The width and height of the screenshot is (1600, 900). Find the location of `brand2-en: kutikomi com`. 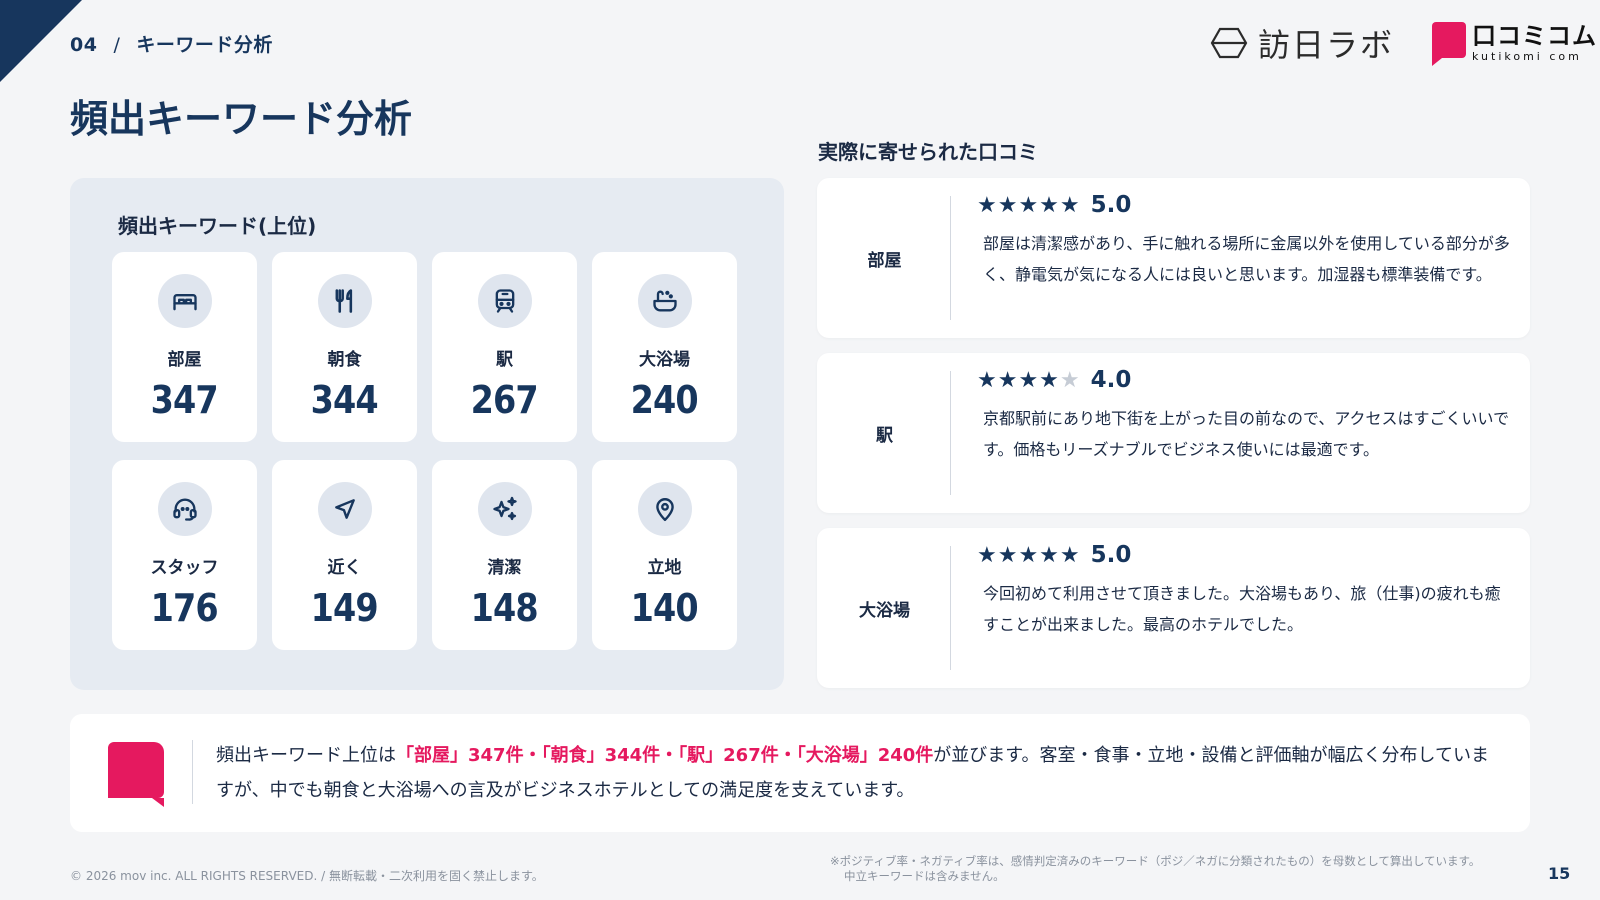

brand2-en: kutikomi com is located at coordinates (1527, 56).